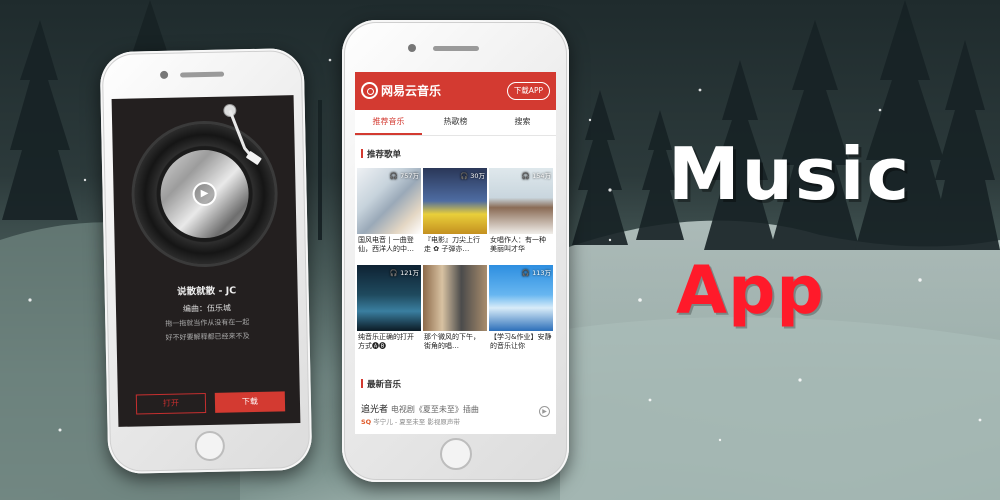 The height and width of the screenshot is (500, 1000). Describe the element at coordinates (207, 337) in the screenshot. I see `lyric-line: 好不好要解释都已经来不及` at that location.